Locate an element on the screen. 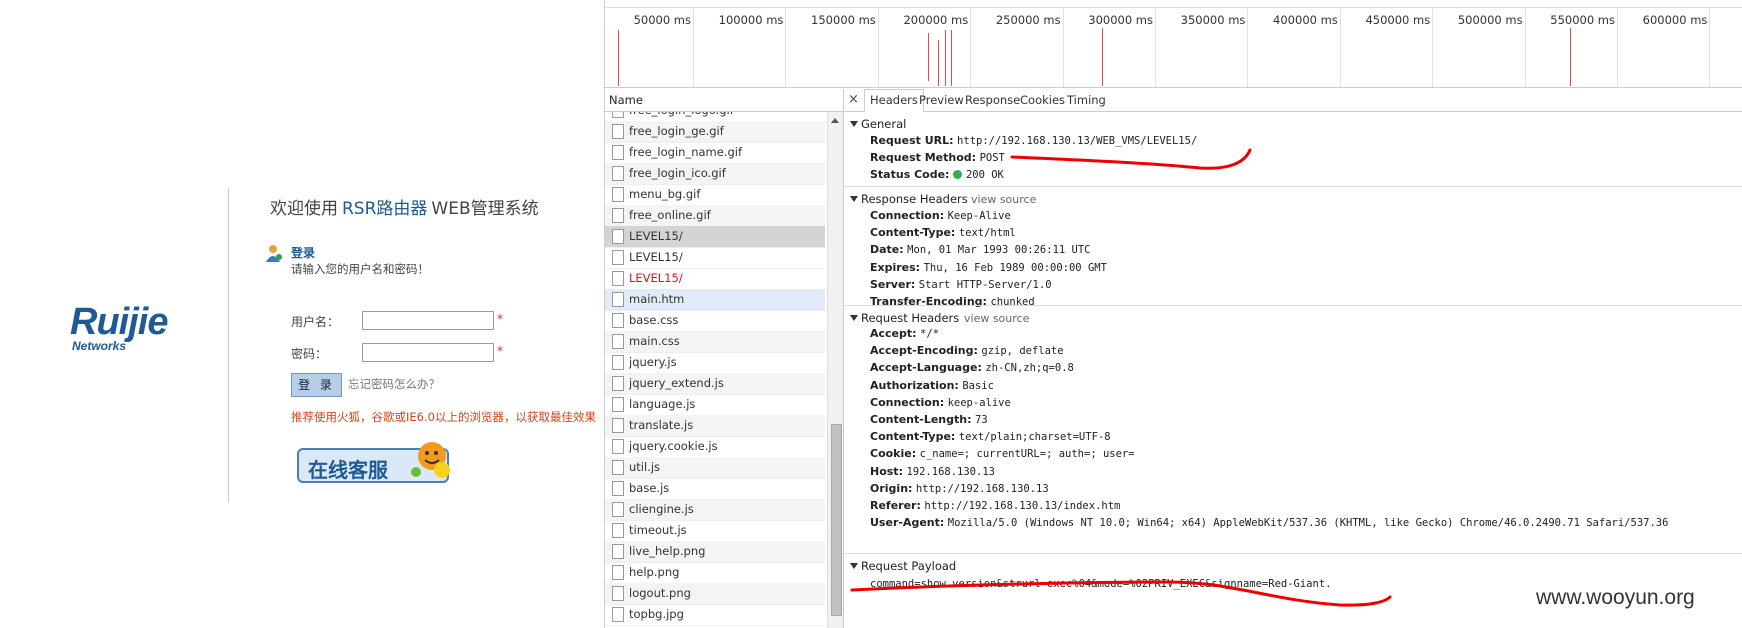  user-login-icon is located at coordinates (274, 253).